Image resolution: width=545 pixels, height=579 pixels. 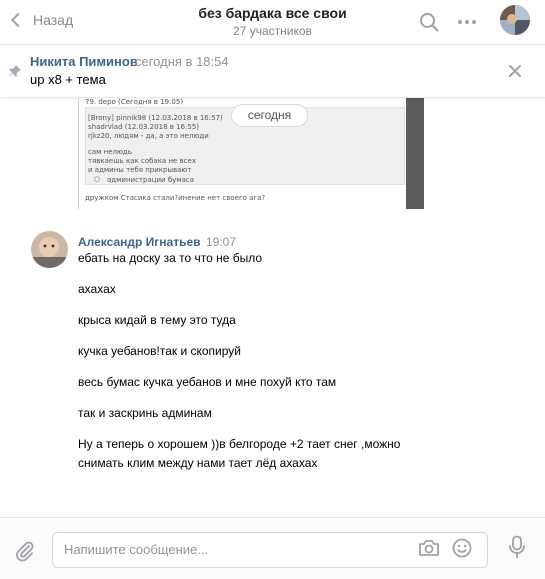 I want to click on image-side-strip, so click(x=415, y=152).